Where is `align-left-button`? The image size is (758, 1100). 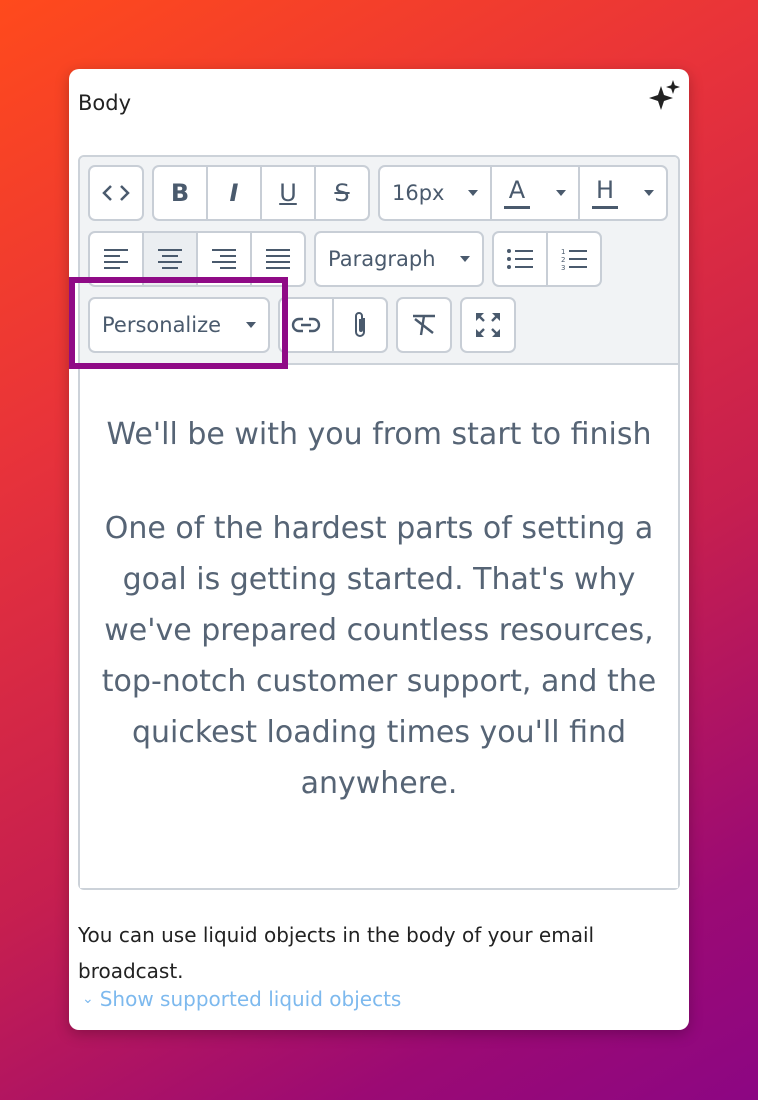
align-left-button is located at coordinates (117, 259).